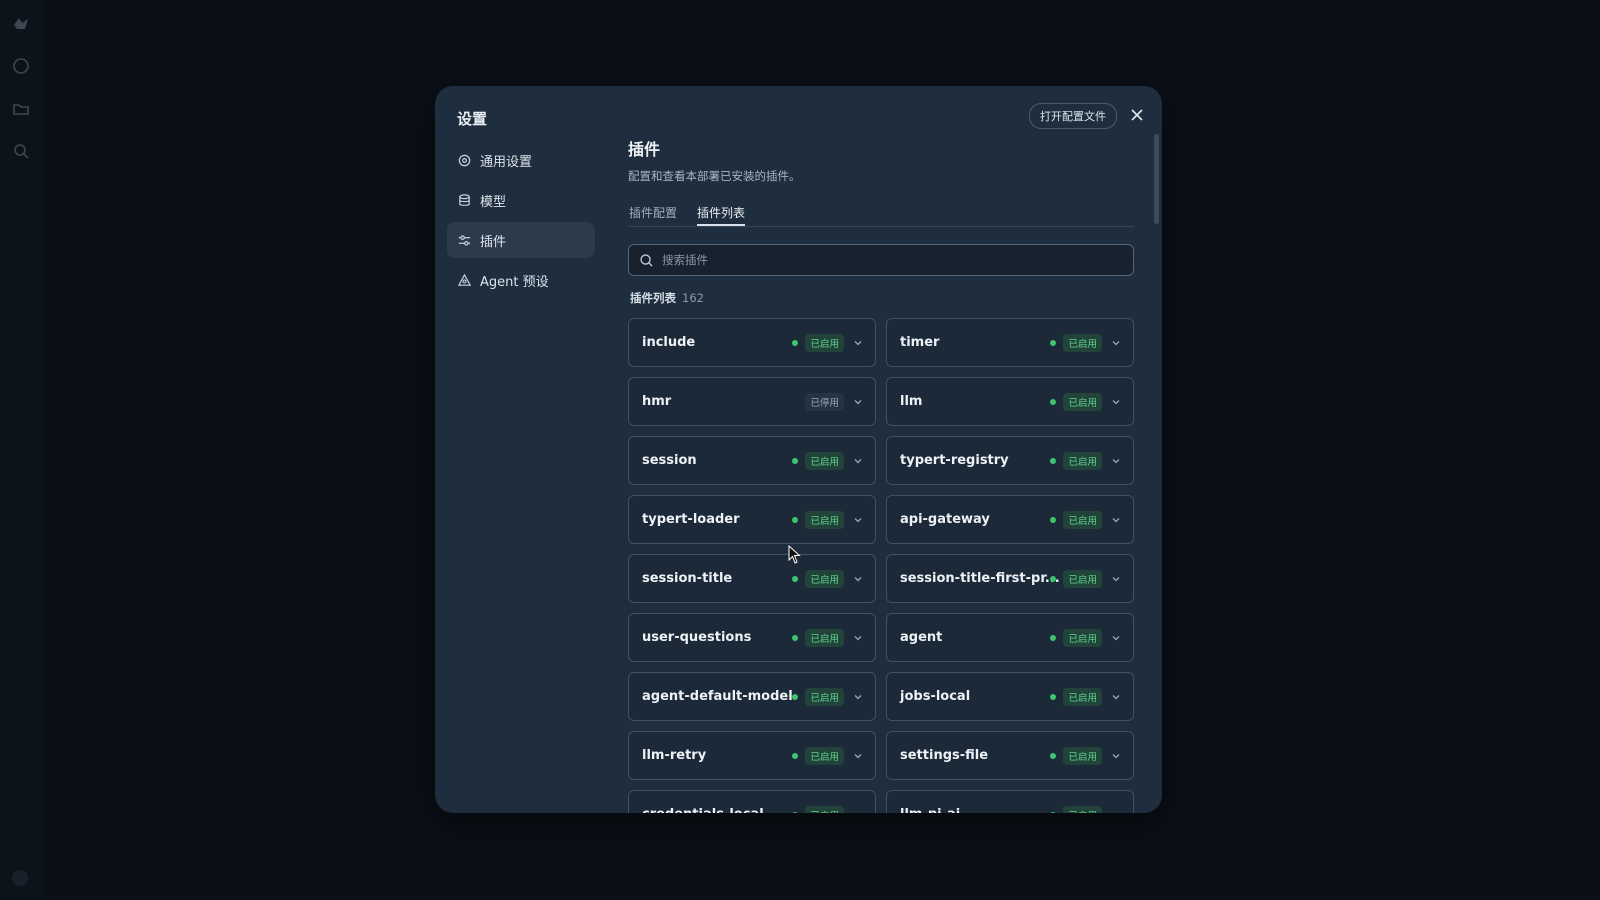 Image resolution: width=1600 pixels, height=900 pixels. Describe the element at coordinates (714, 176) in the screenshot. I see `page-description: 配置和查看本部署已安装的插件。` at that location.